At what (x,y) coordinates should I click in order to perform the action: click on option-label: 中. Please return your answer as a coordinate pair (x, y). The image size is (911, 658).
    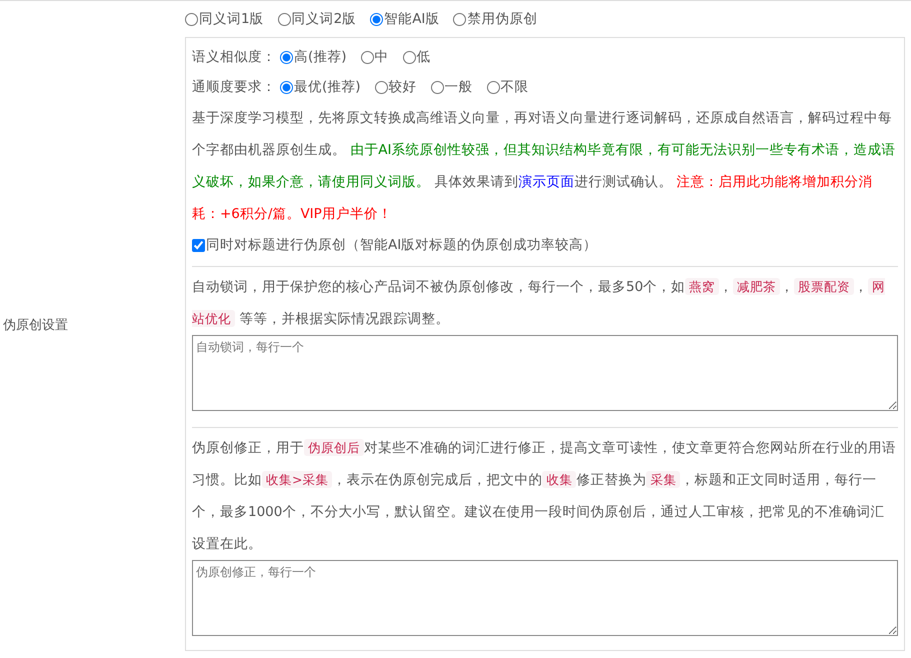
    Looking at the image, I should click on (381, 57).